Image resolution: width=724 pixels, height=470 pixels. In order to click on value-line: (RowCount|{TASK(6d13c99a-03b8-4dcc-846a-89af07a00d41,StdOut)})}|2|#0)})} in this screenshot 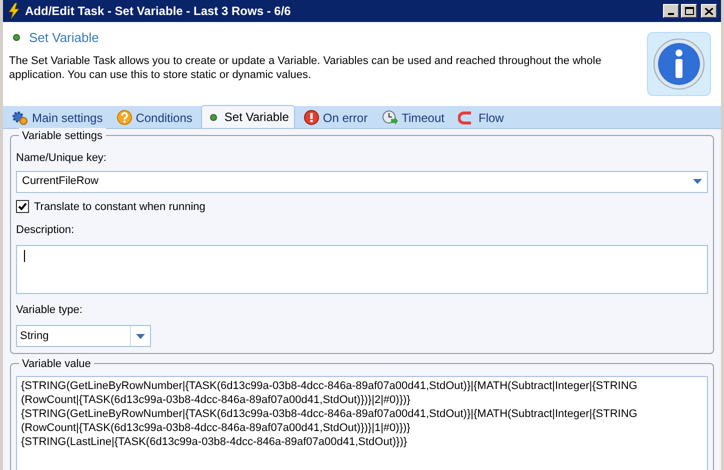, I will do `click(216, 400)`.